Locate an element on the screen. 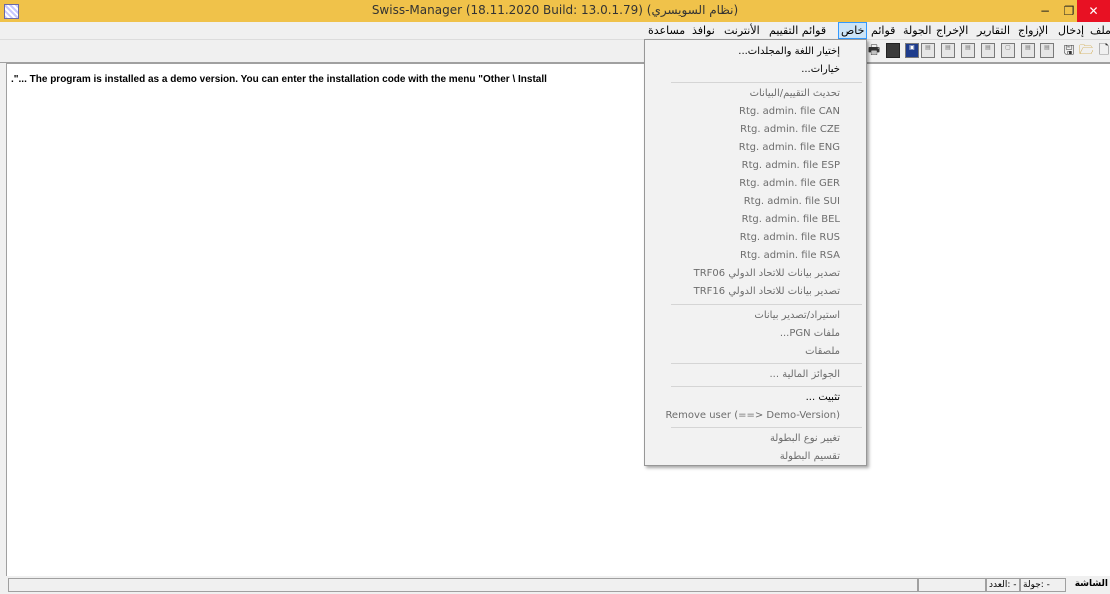 This screenshot has height=594, width=1110. menu-pairing: الإزواج is located at coordinates (1033, 30).